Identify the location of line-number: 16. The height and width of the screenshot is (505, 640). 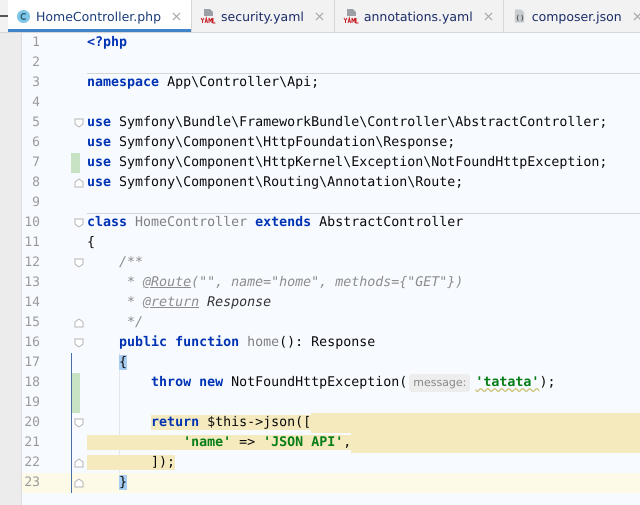
(32, 343).